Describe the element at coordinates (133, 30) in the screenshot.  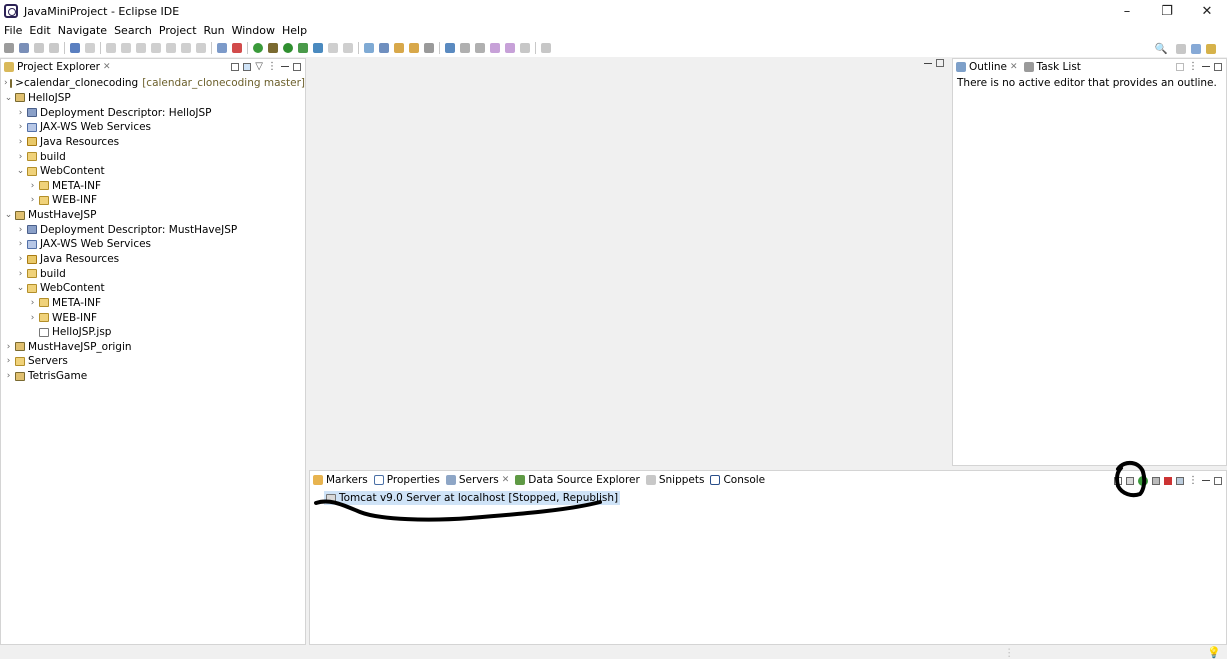
I see `menu-search: Search` at that location.